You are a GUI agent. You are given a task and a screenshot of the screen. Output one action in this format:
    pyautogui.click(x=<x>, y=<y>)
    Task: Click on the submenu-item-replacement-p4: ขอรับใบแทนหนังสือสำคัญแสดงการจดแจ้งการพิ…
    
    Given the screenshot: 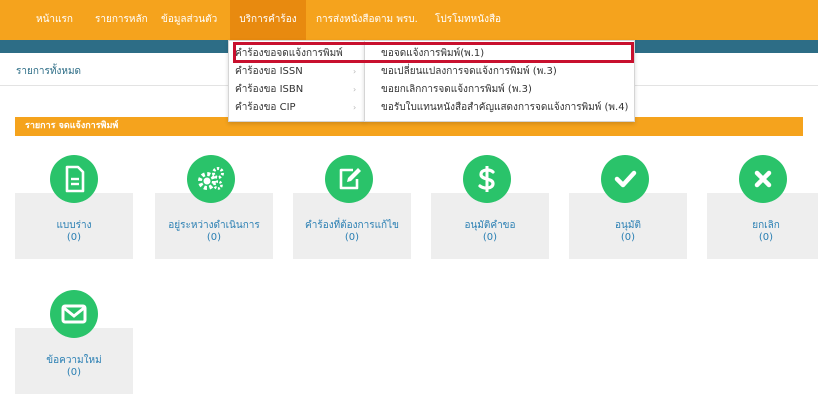 What is the action you would take?
    pyautogui.click(x=504, y=108)
    